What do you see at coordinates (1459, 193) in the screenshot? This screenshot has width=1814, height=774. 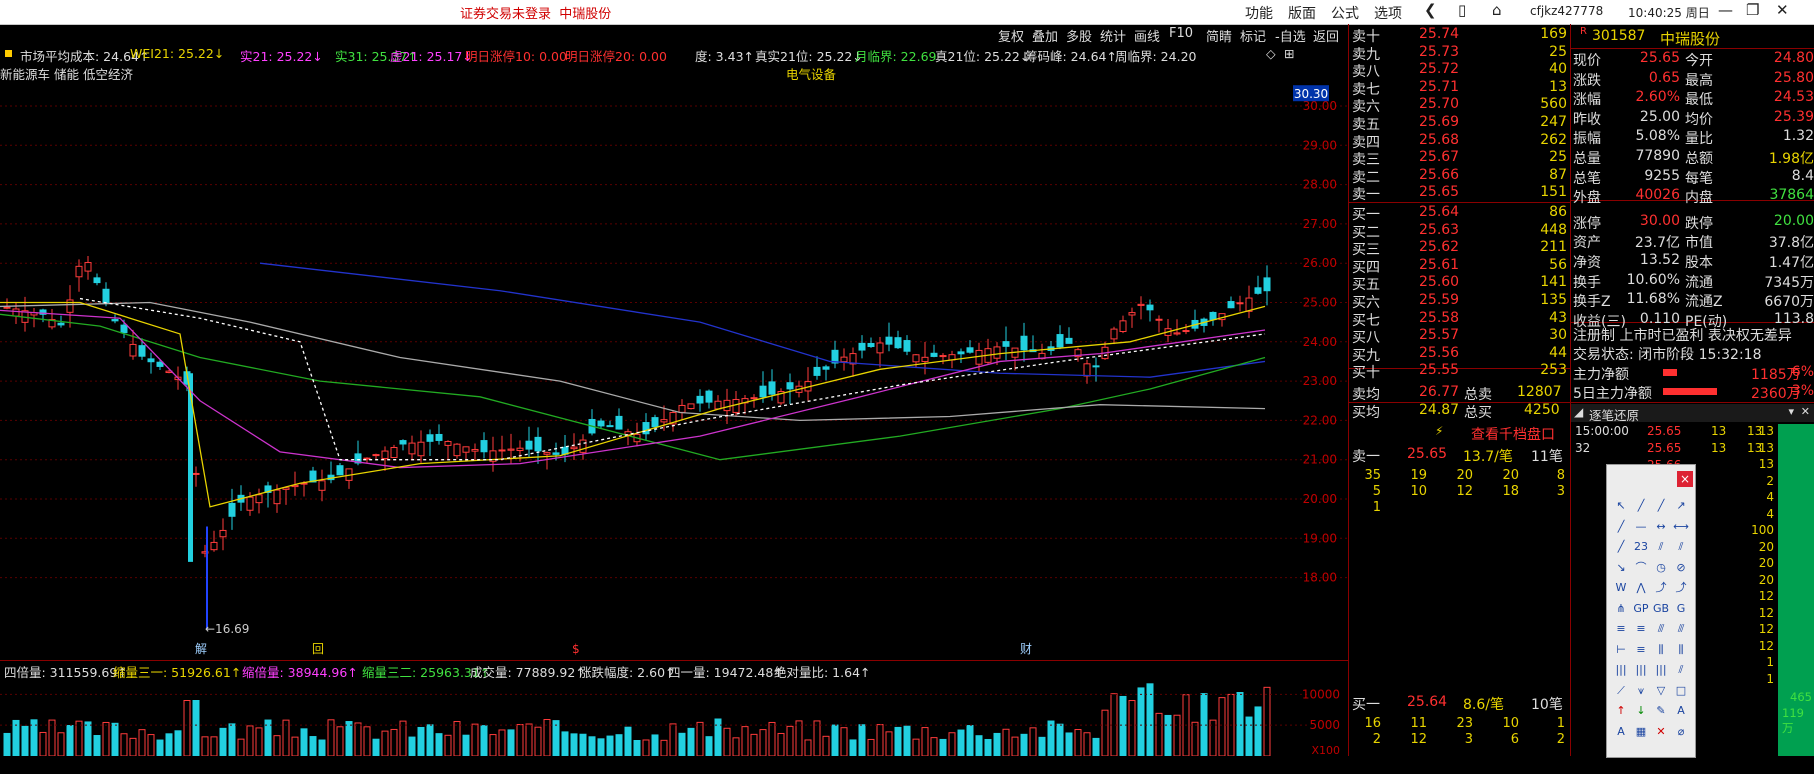 I see `orderbook-row: 卖一 25.65 151` at bounding box center [1459, 193].